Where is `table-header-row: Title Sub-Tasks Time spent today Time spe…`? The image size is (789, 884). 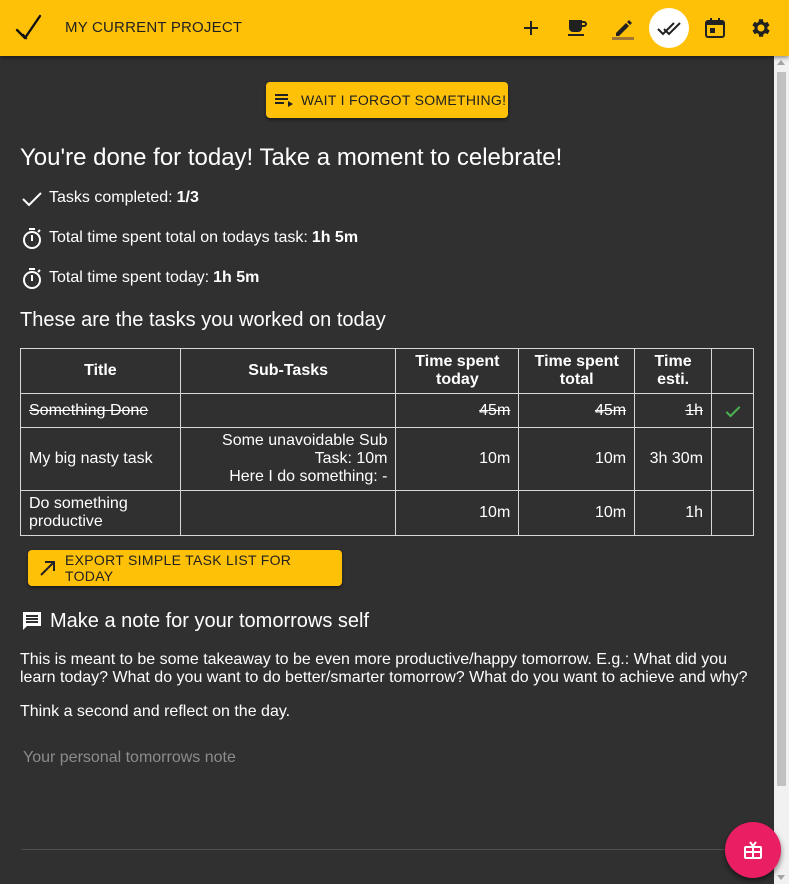
table-header-row: Title Sub-Tasks Time spent today Time spe… is located at coordinates (387, 371).